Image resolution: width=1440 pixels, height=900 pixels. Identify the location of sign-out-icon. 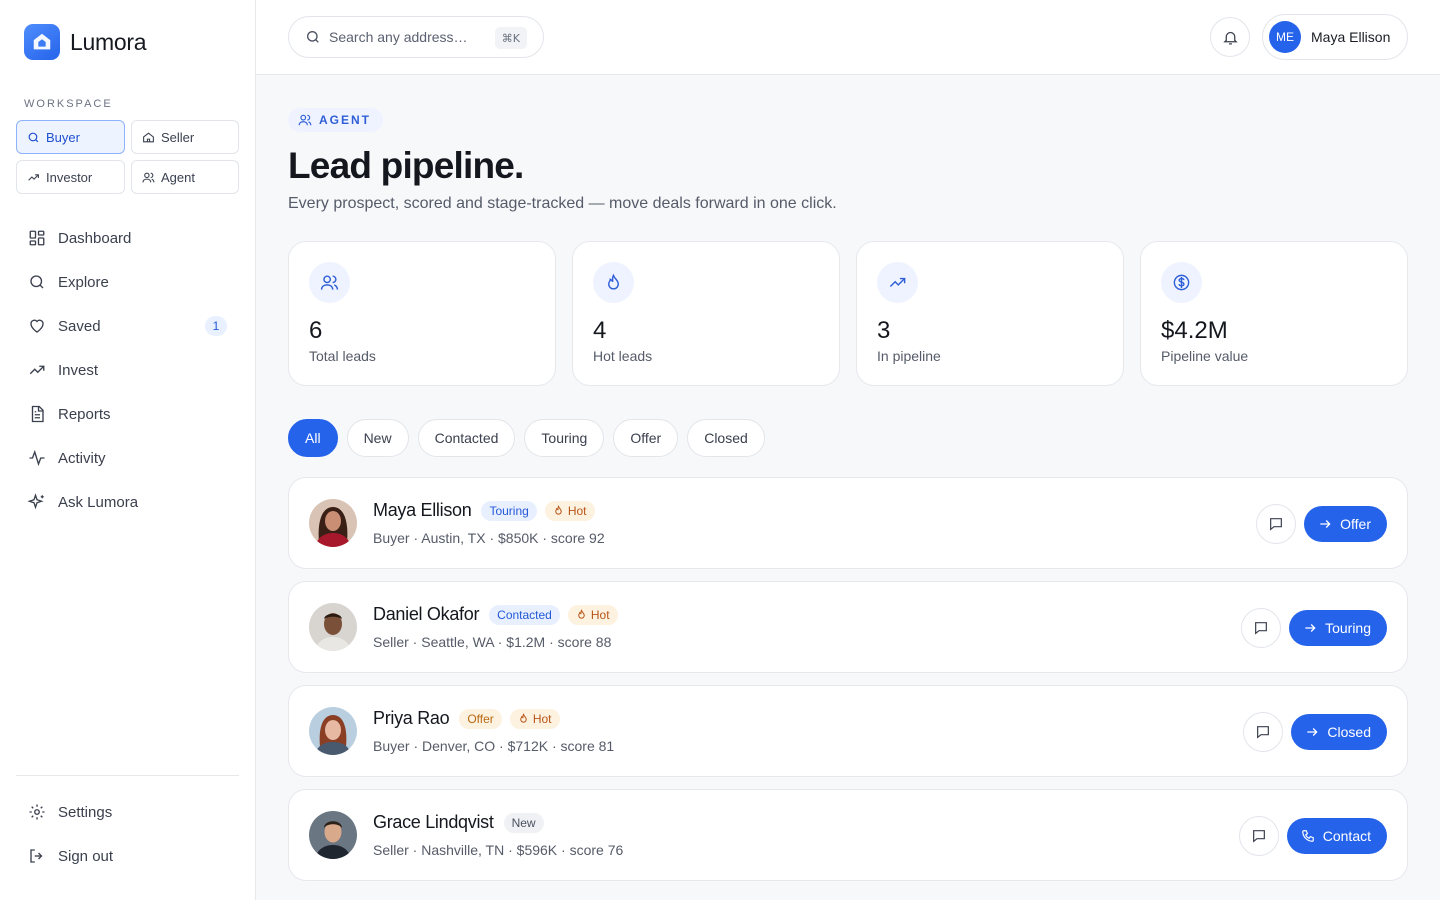
(36, 856).